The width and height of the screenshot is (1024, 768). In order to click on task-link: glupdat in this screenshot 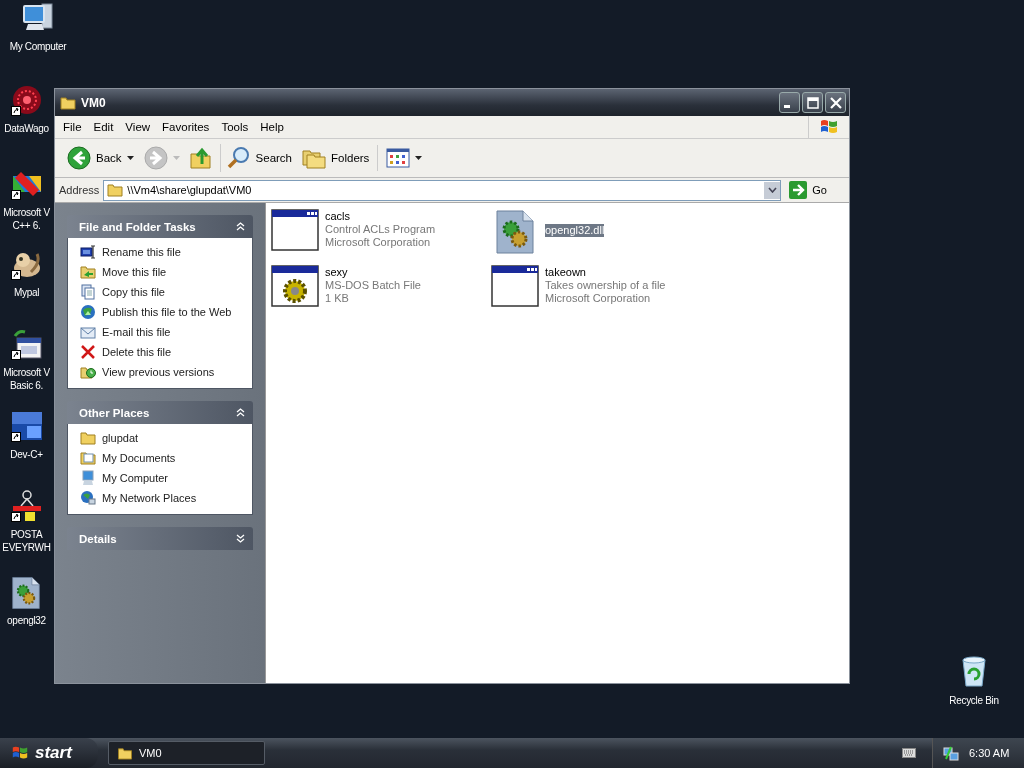, I will do `click(120, 438)`.